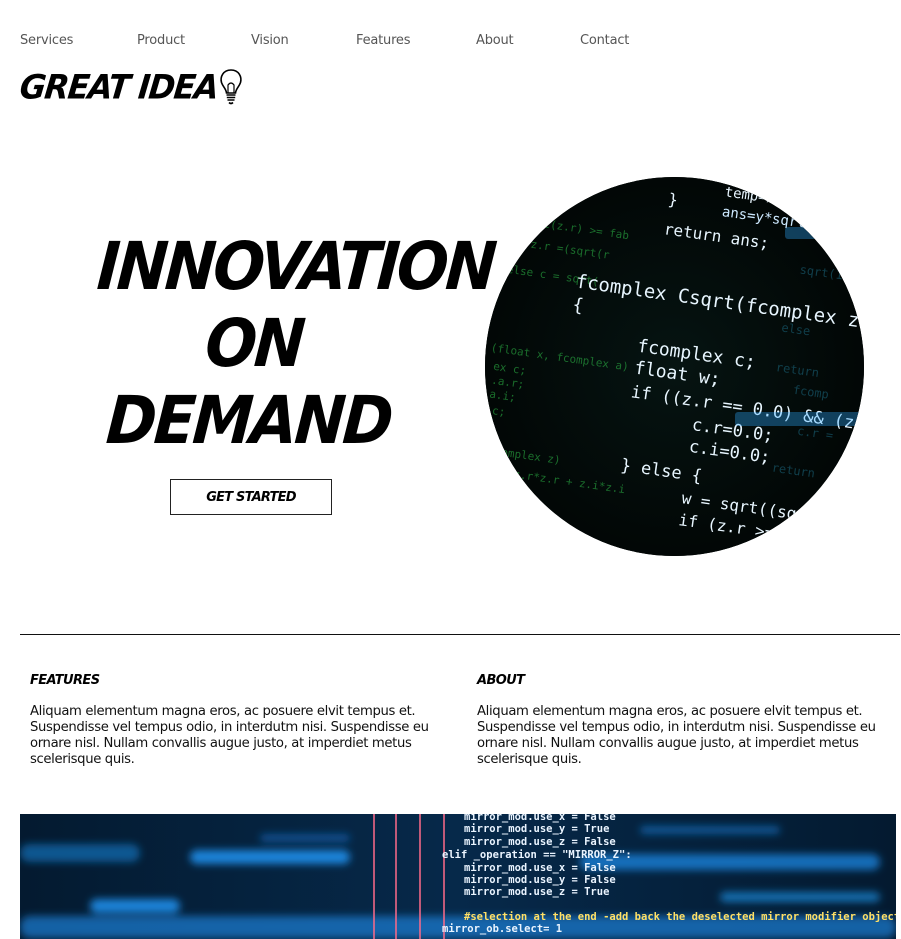 This screenshot has width=901, height=939. I want to click on nav-features: Features, so click(416, 42).